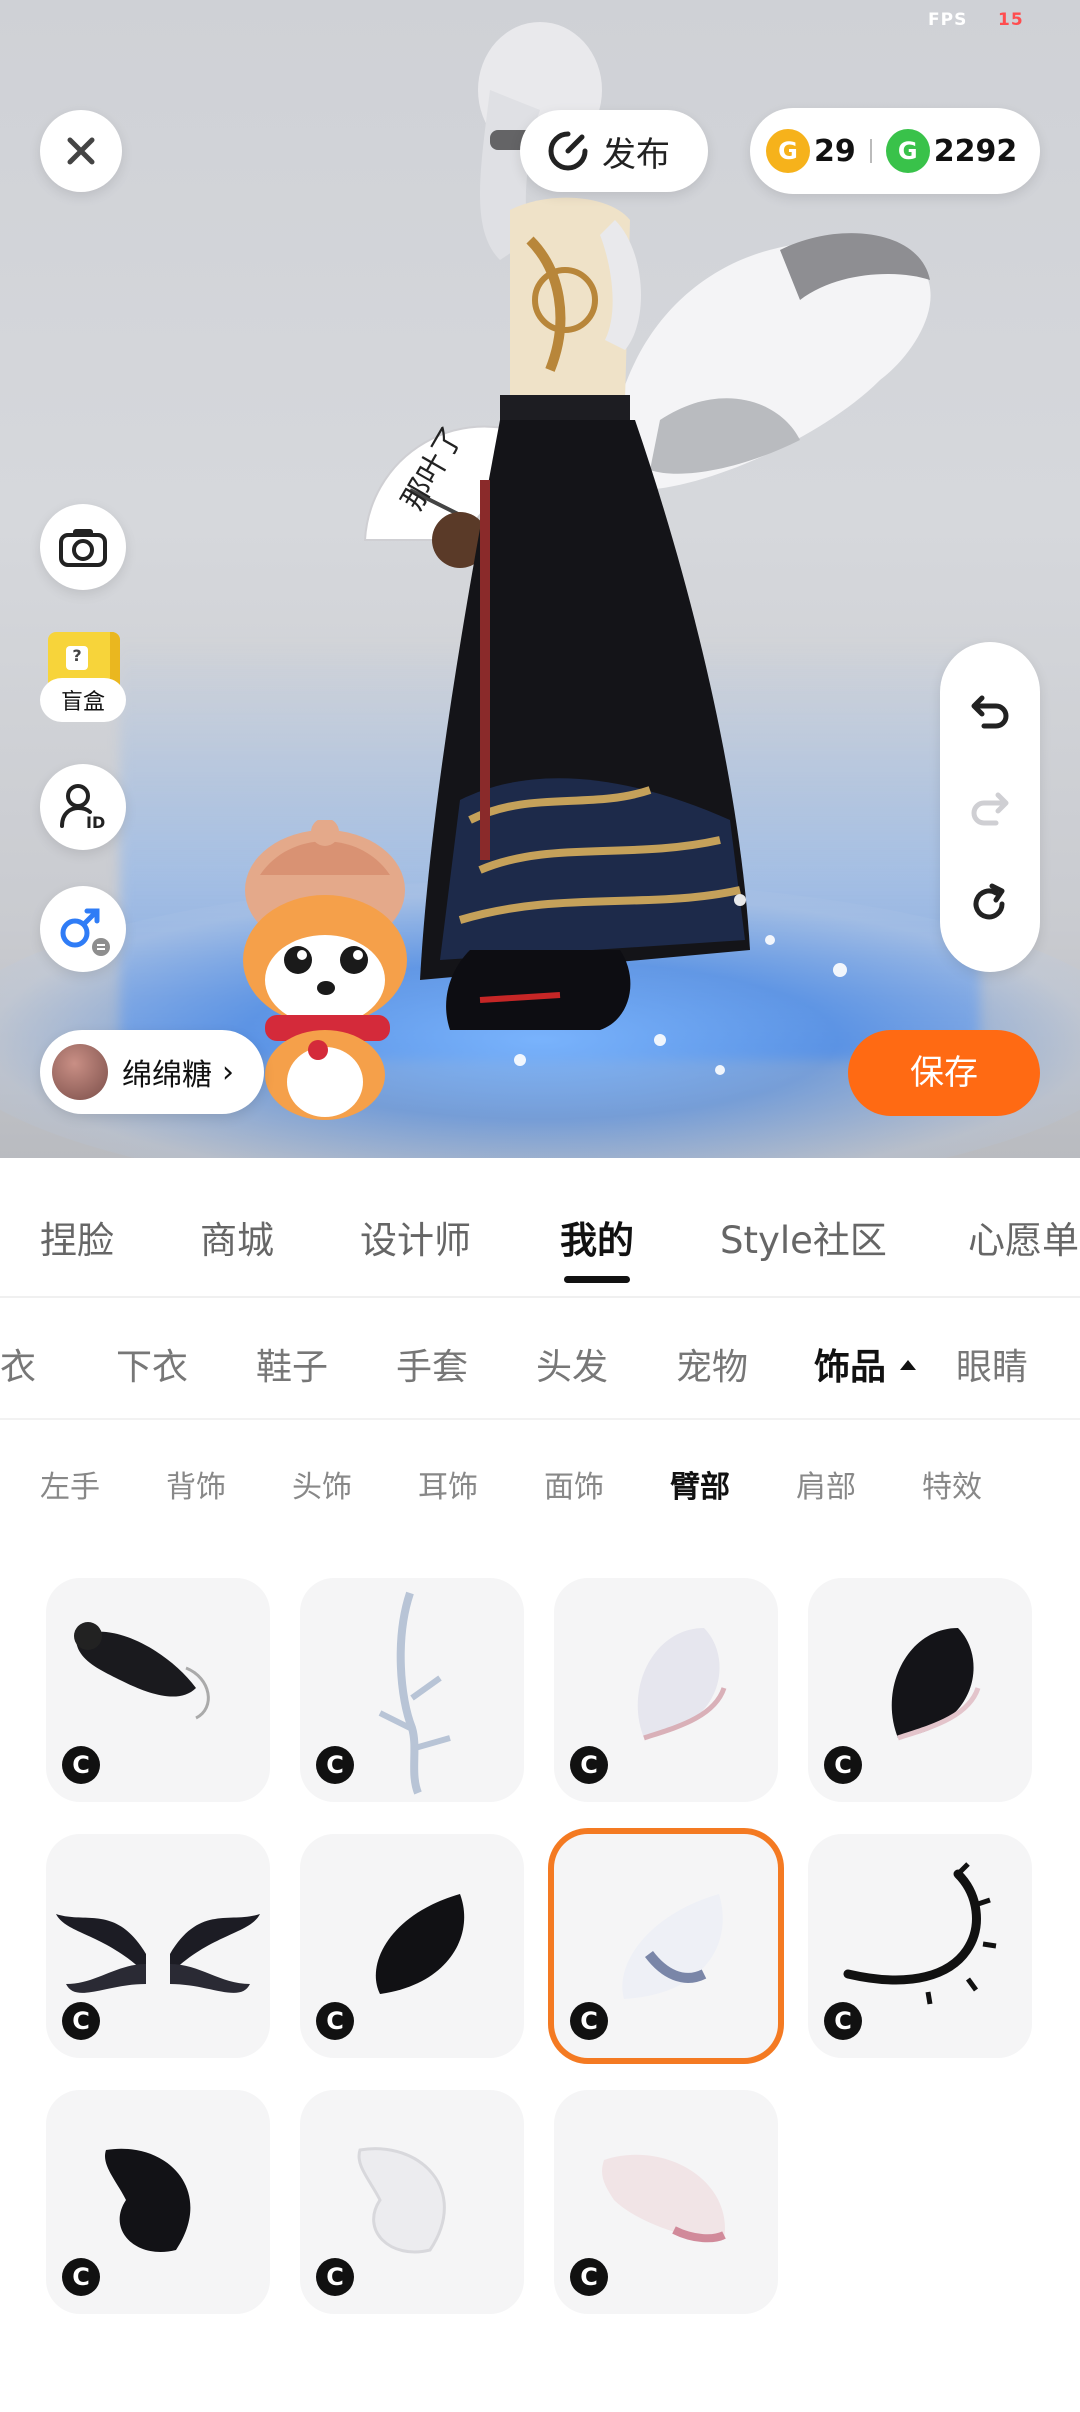  Describe the element at coordinates (990, 710) in the screenshot. I see `undo-icon` at that location.